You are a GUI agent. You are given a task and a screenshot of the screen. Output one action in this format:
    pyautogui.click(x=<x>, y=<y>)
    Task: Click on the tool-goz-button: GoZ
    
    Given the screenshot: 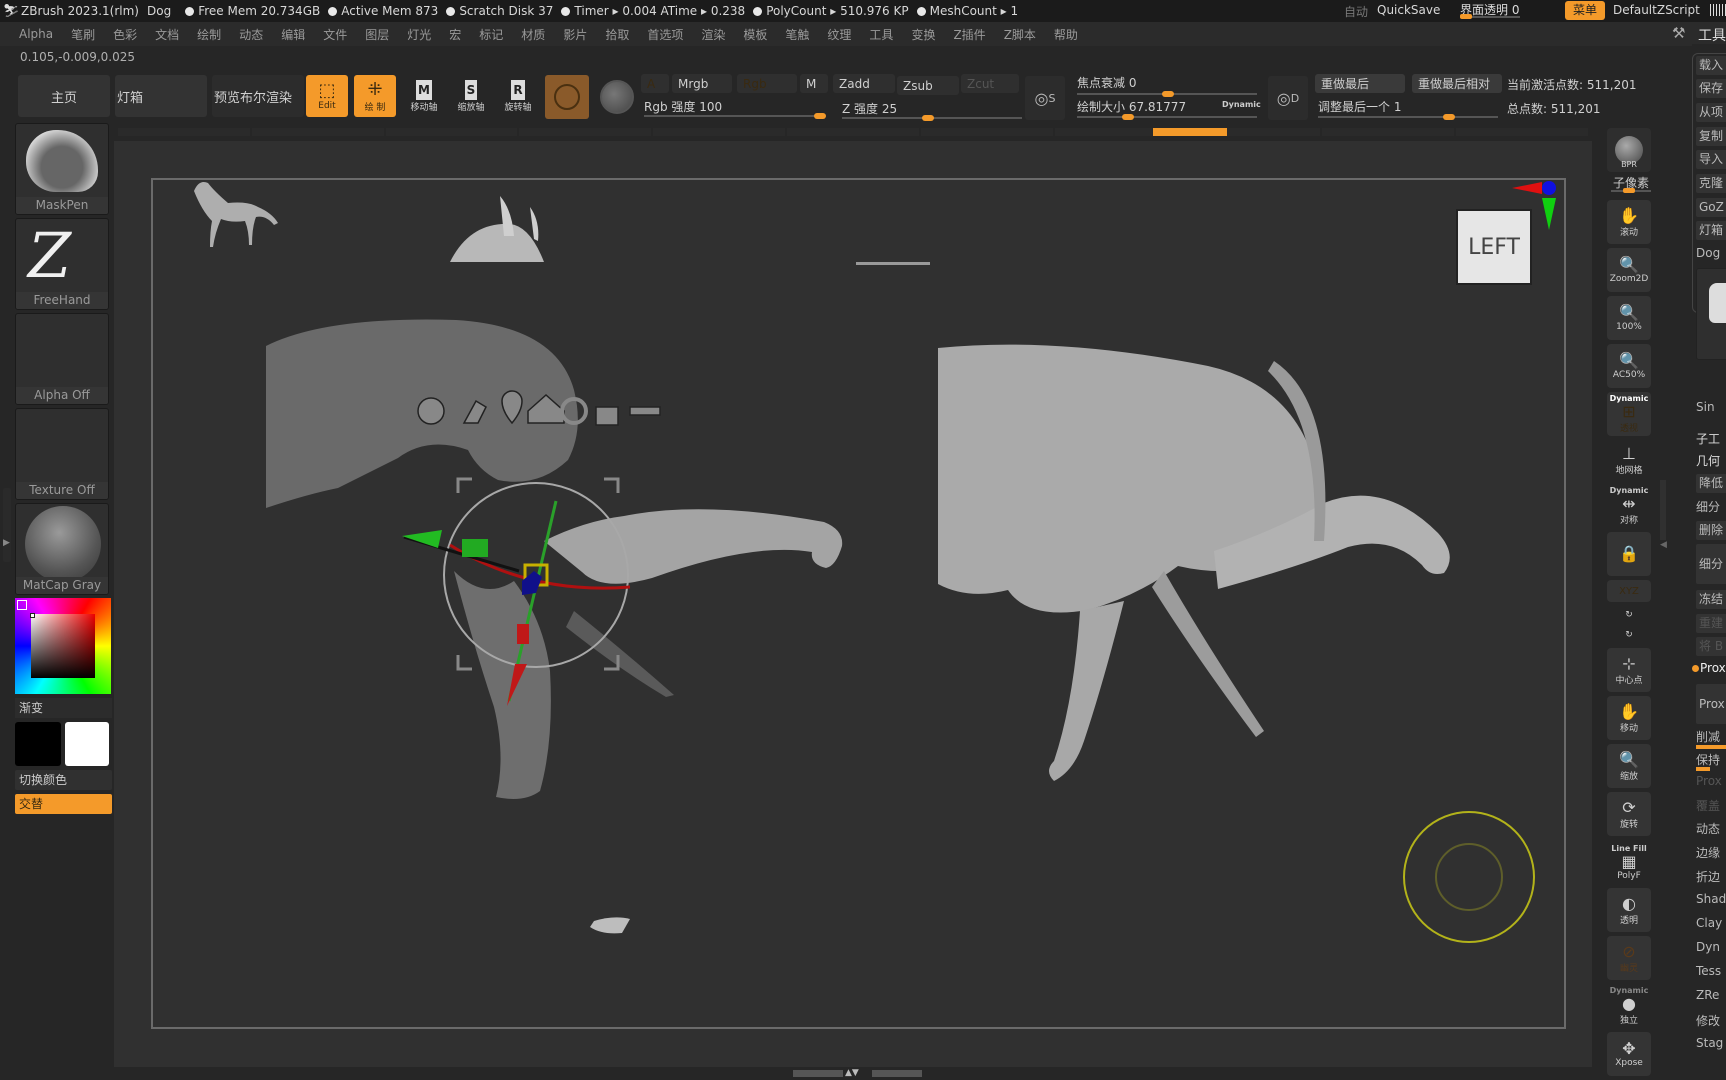 What is the action you would take?
    pyautogui.click(x=1711, y=207)
    